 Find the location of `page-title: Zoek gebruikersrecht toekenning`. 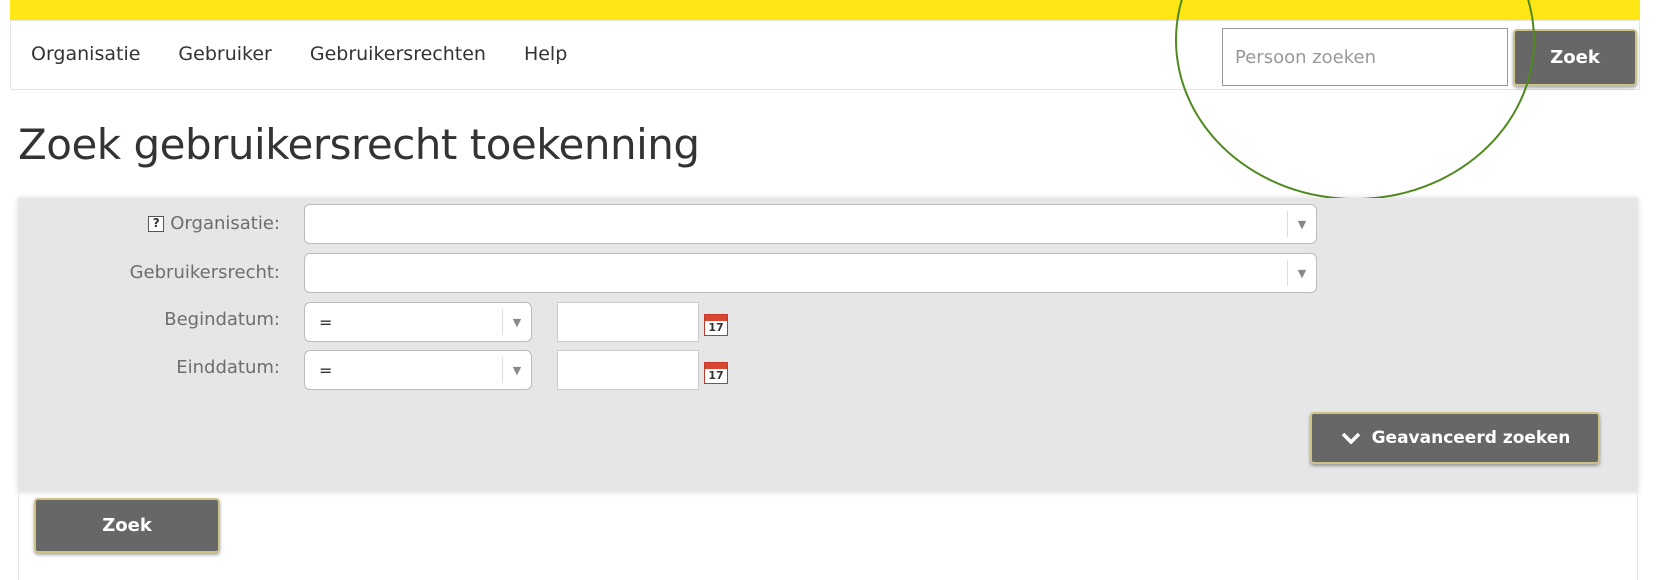

page-title: Zoek gebruikersrecht toekenning is located at coordinates (359, 144).